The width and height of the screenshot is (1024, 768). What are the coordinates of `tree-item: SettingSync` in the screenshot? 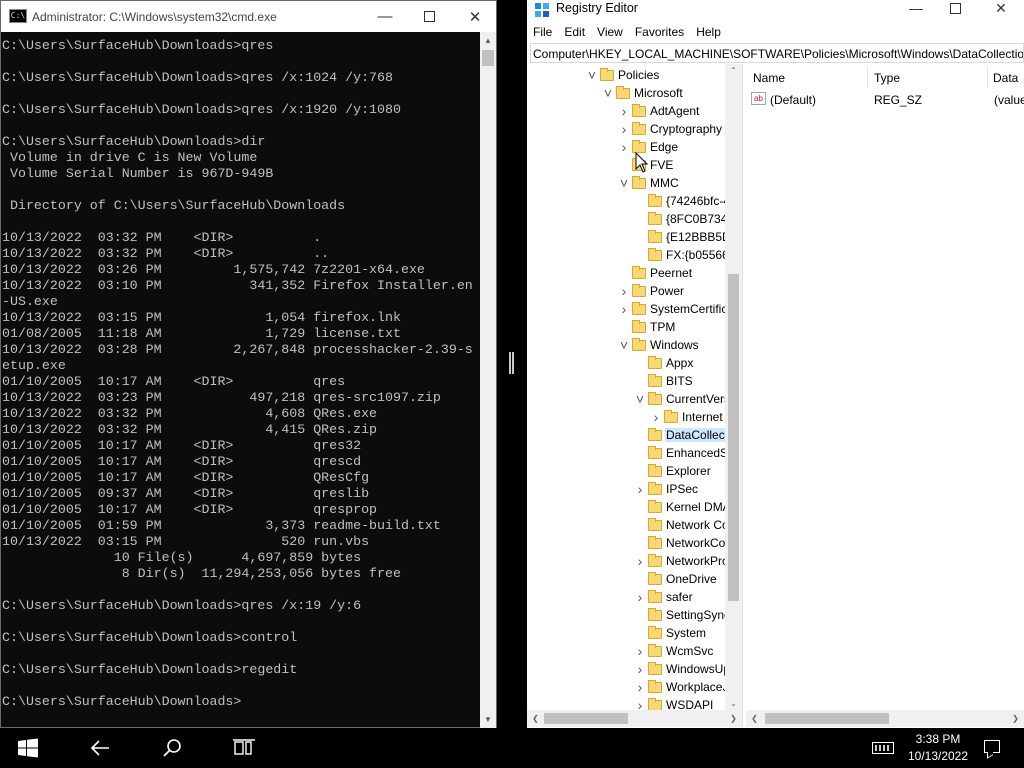 It's located at (681, 615).